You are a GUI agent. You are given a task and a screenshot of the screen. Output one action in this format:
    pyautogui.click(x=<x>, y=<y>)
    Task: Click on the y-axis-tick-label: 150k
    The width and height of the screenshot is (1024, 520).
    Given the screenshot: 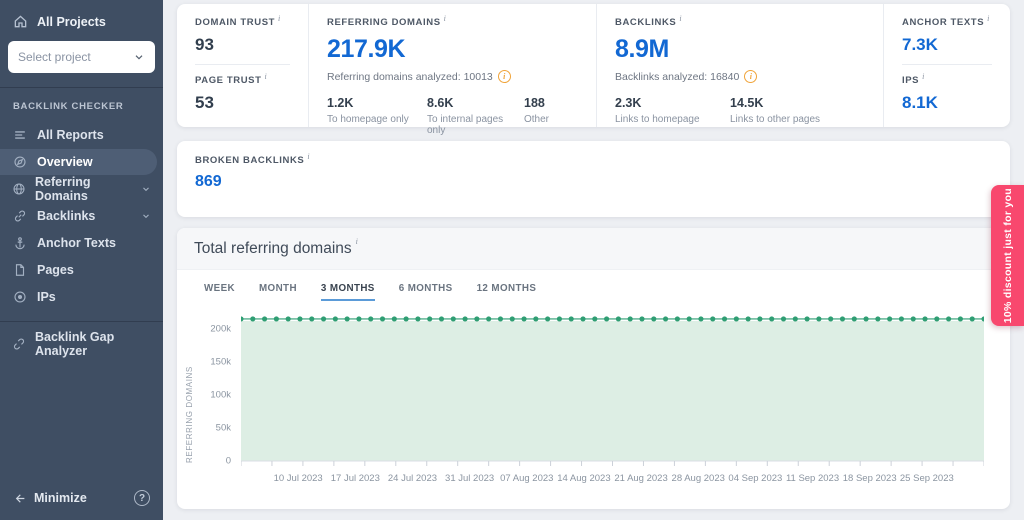 What is the action you would take?
    pyautogui.click(x=220, y=362)
    